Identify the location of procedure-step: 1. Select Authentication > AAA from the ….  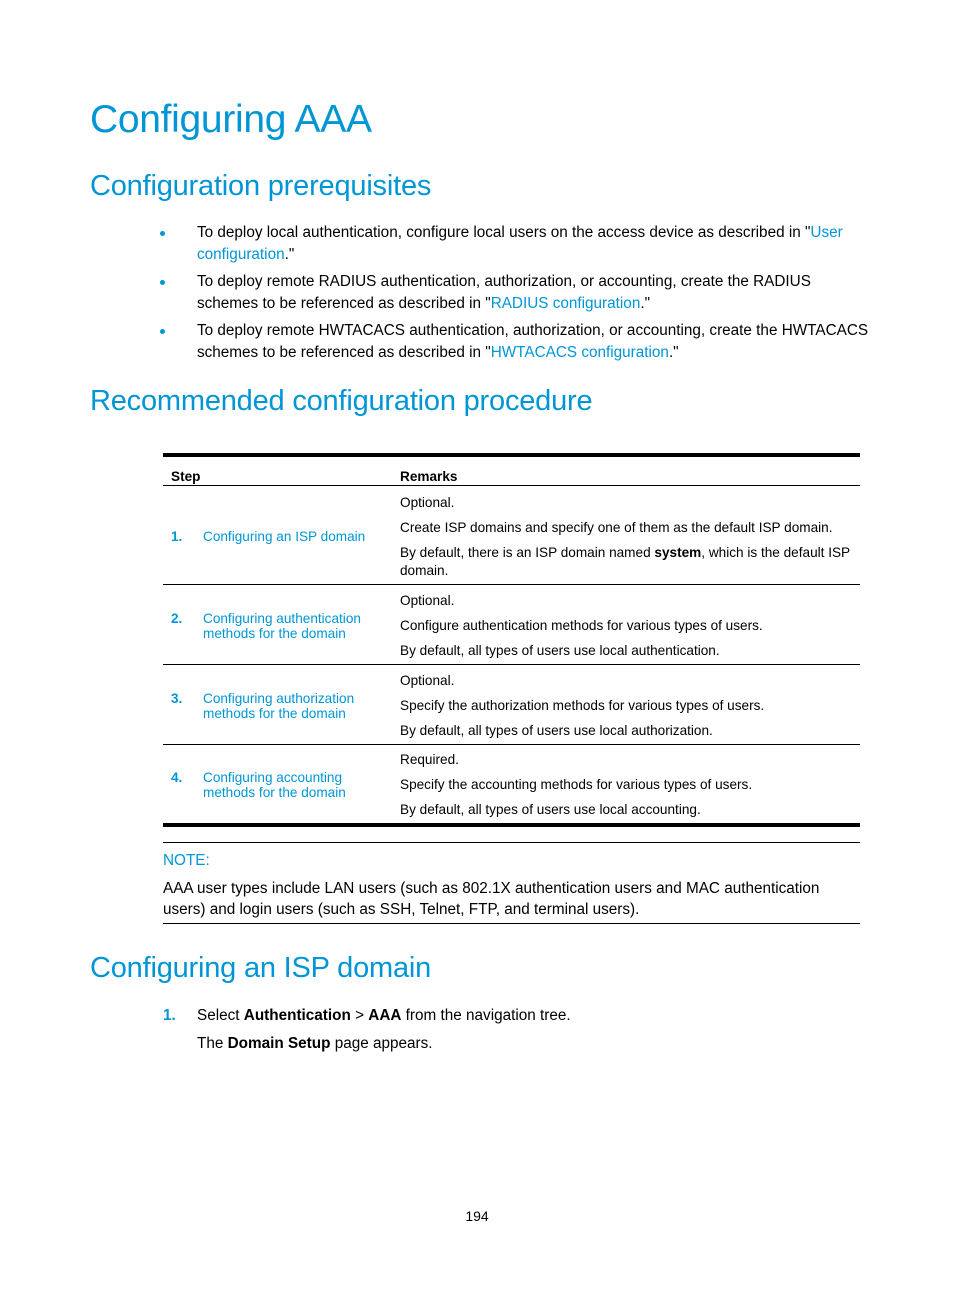
(367, 1016).